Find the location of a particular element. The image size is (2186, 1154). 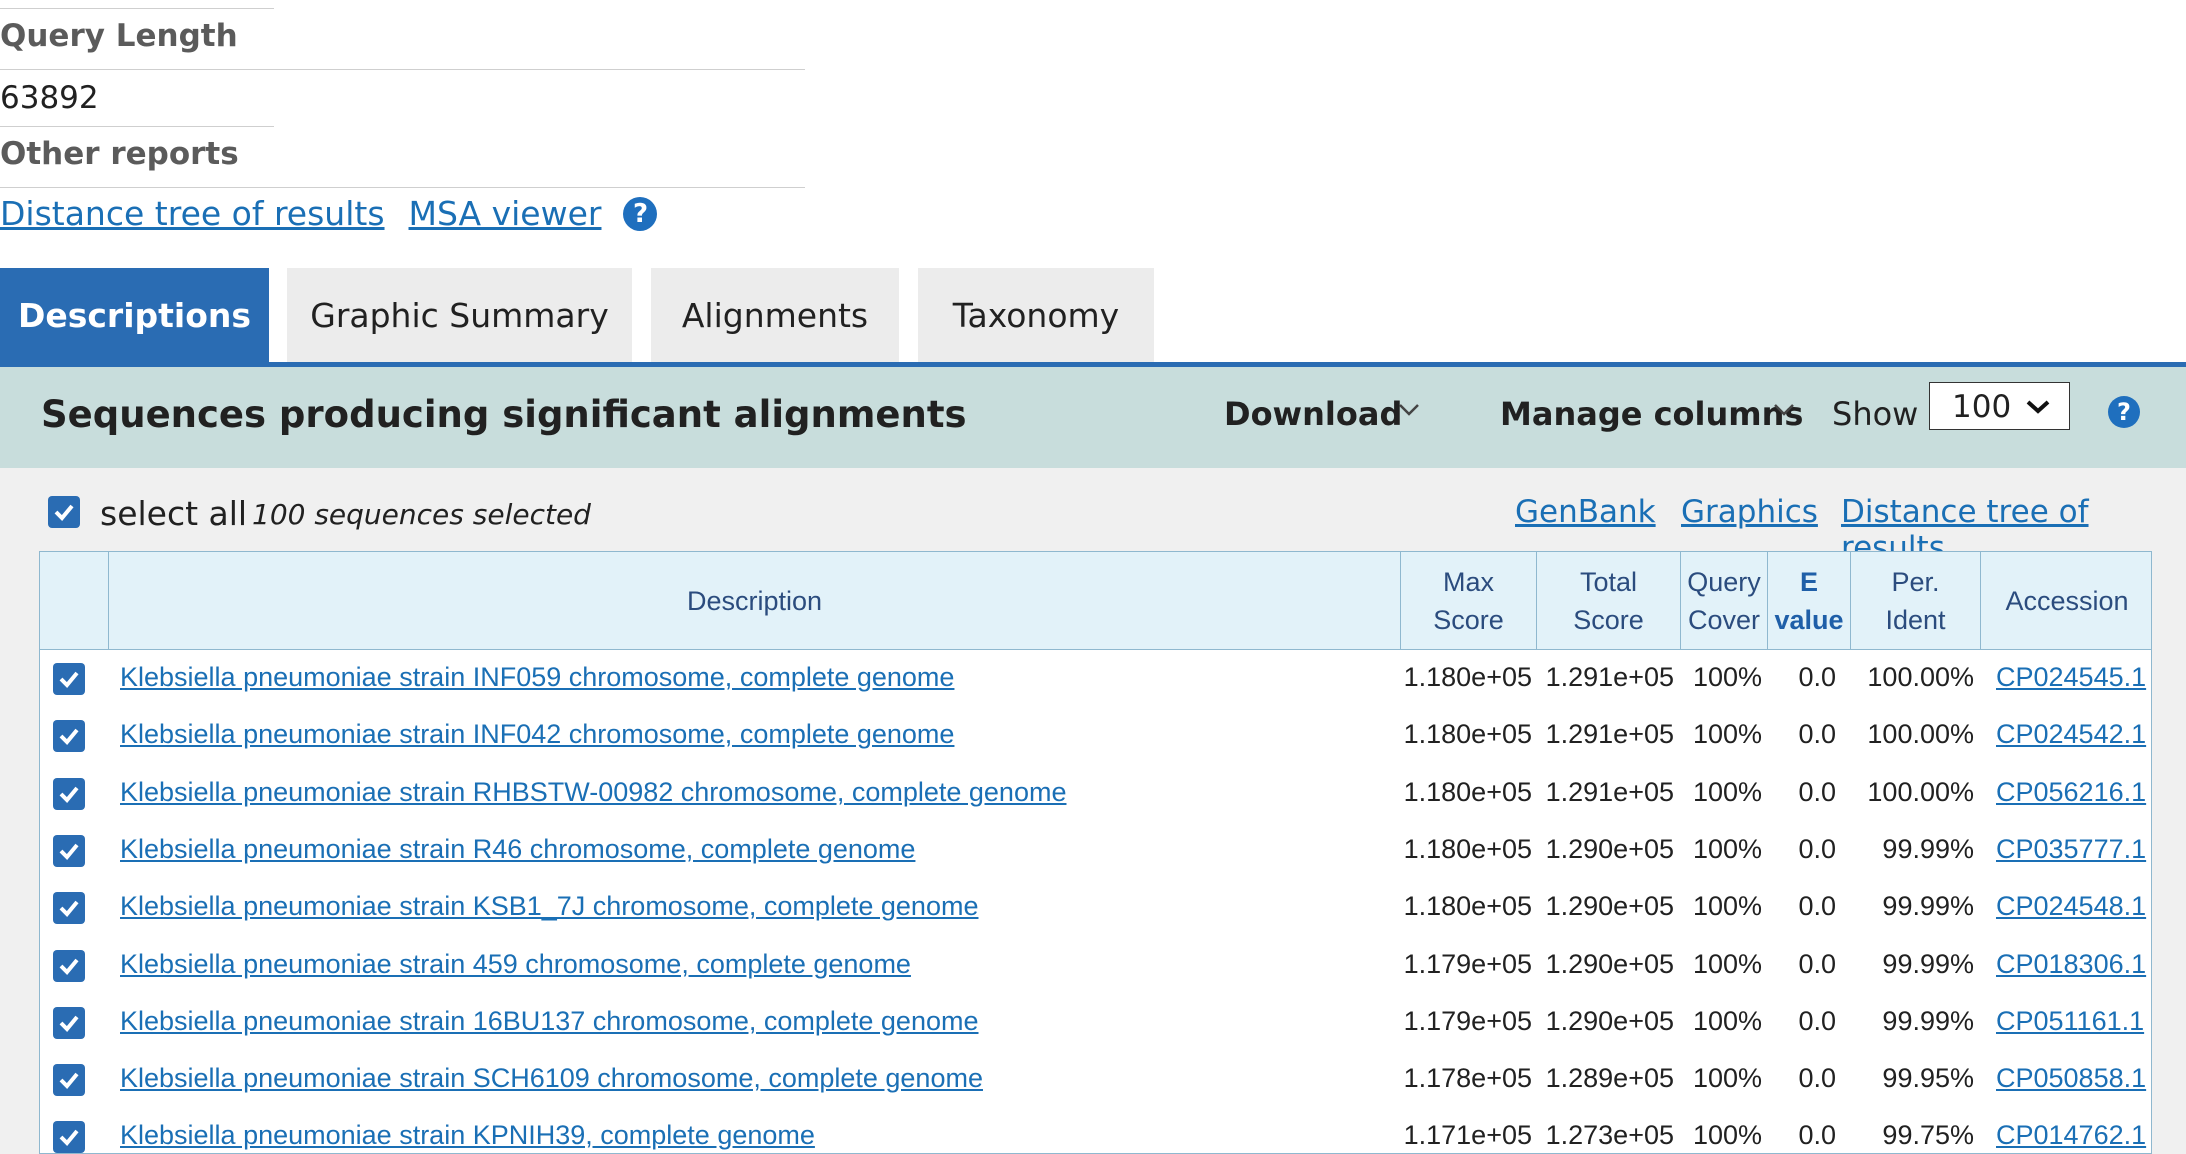

tab-taxonomy: Taxonomy is located at coordinates (1036, 315).